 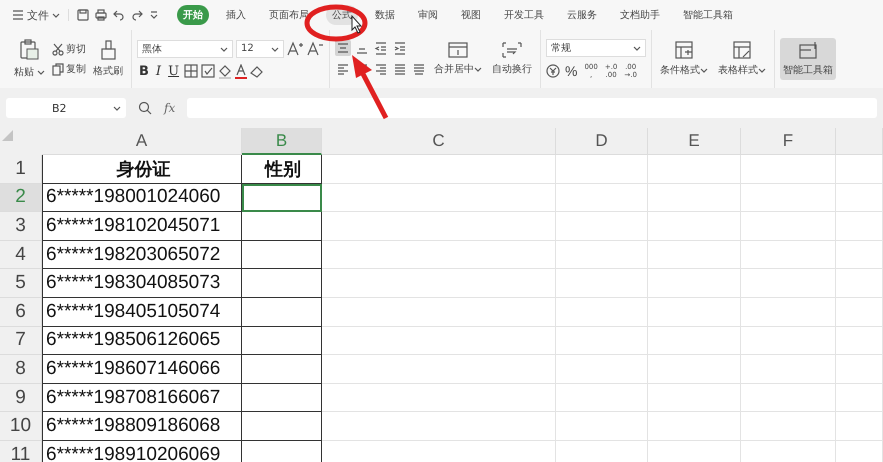 I want to click on selected-cell, so click(x=282, y=198).